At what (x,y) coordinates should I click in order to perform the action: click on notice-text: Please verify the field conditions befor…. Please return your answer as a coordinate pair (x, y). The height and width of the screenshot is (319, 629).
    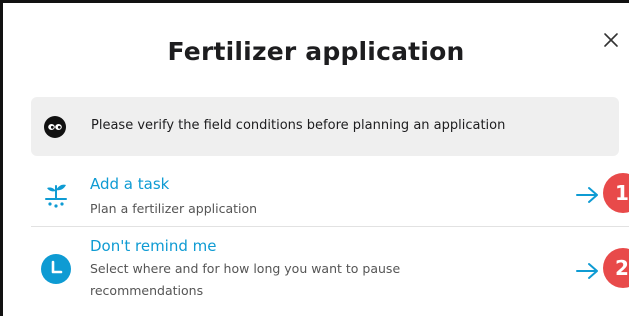
    Looking at the image, I should click on (298, 125).